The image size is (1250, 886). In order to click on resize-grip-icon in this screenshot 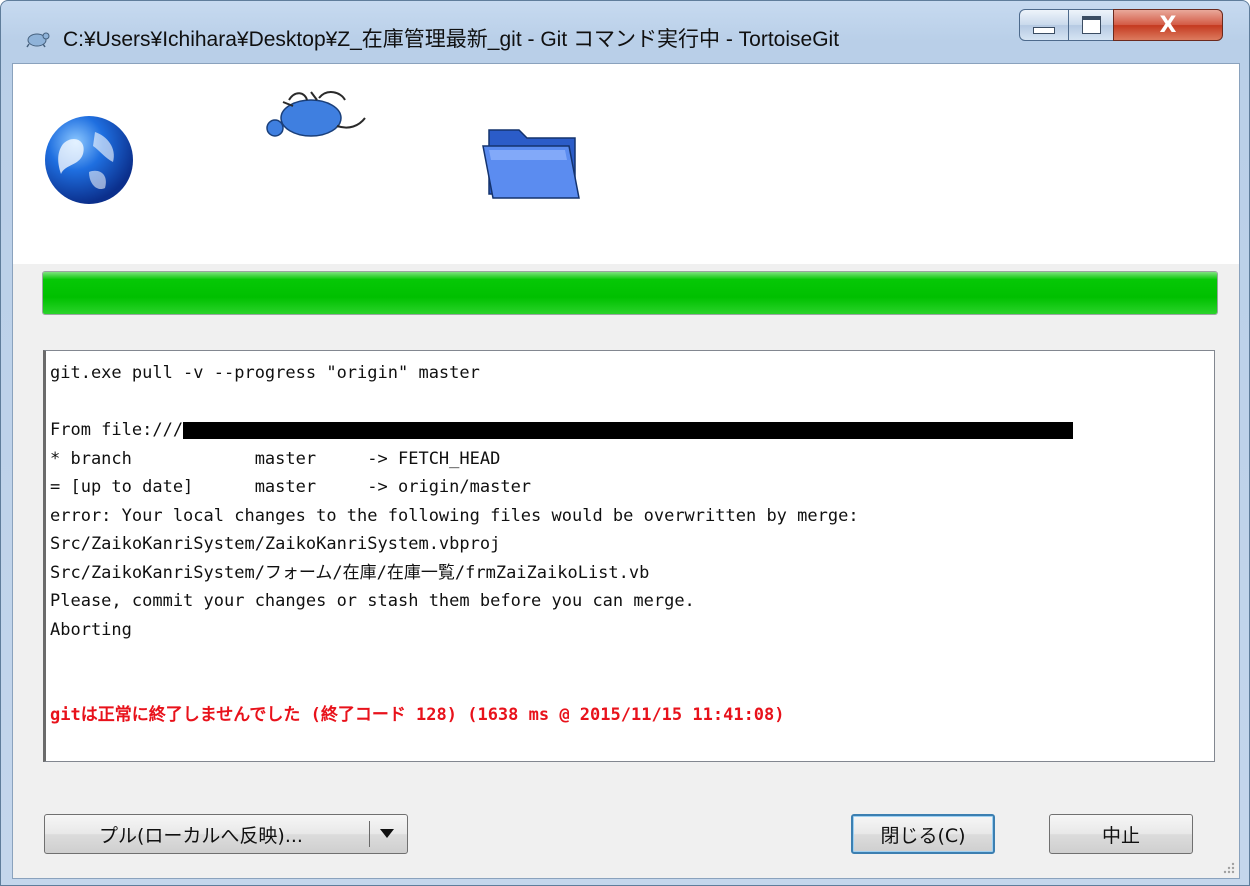, I will do `click(1228, 867)`.